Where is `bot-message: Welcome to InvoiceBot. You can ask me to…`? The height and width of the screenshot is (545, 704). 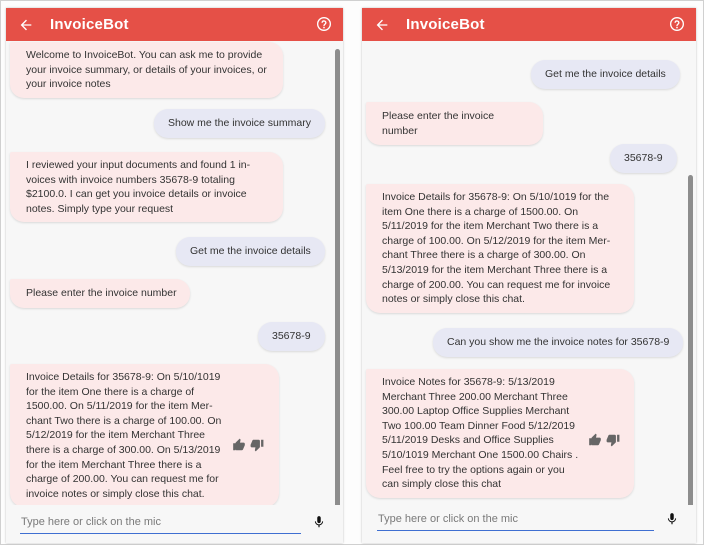 bot-message: Welcome to InvoiceBot. You can ask me to… is located at coordinates (146, 70).